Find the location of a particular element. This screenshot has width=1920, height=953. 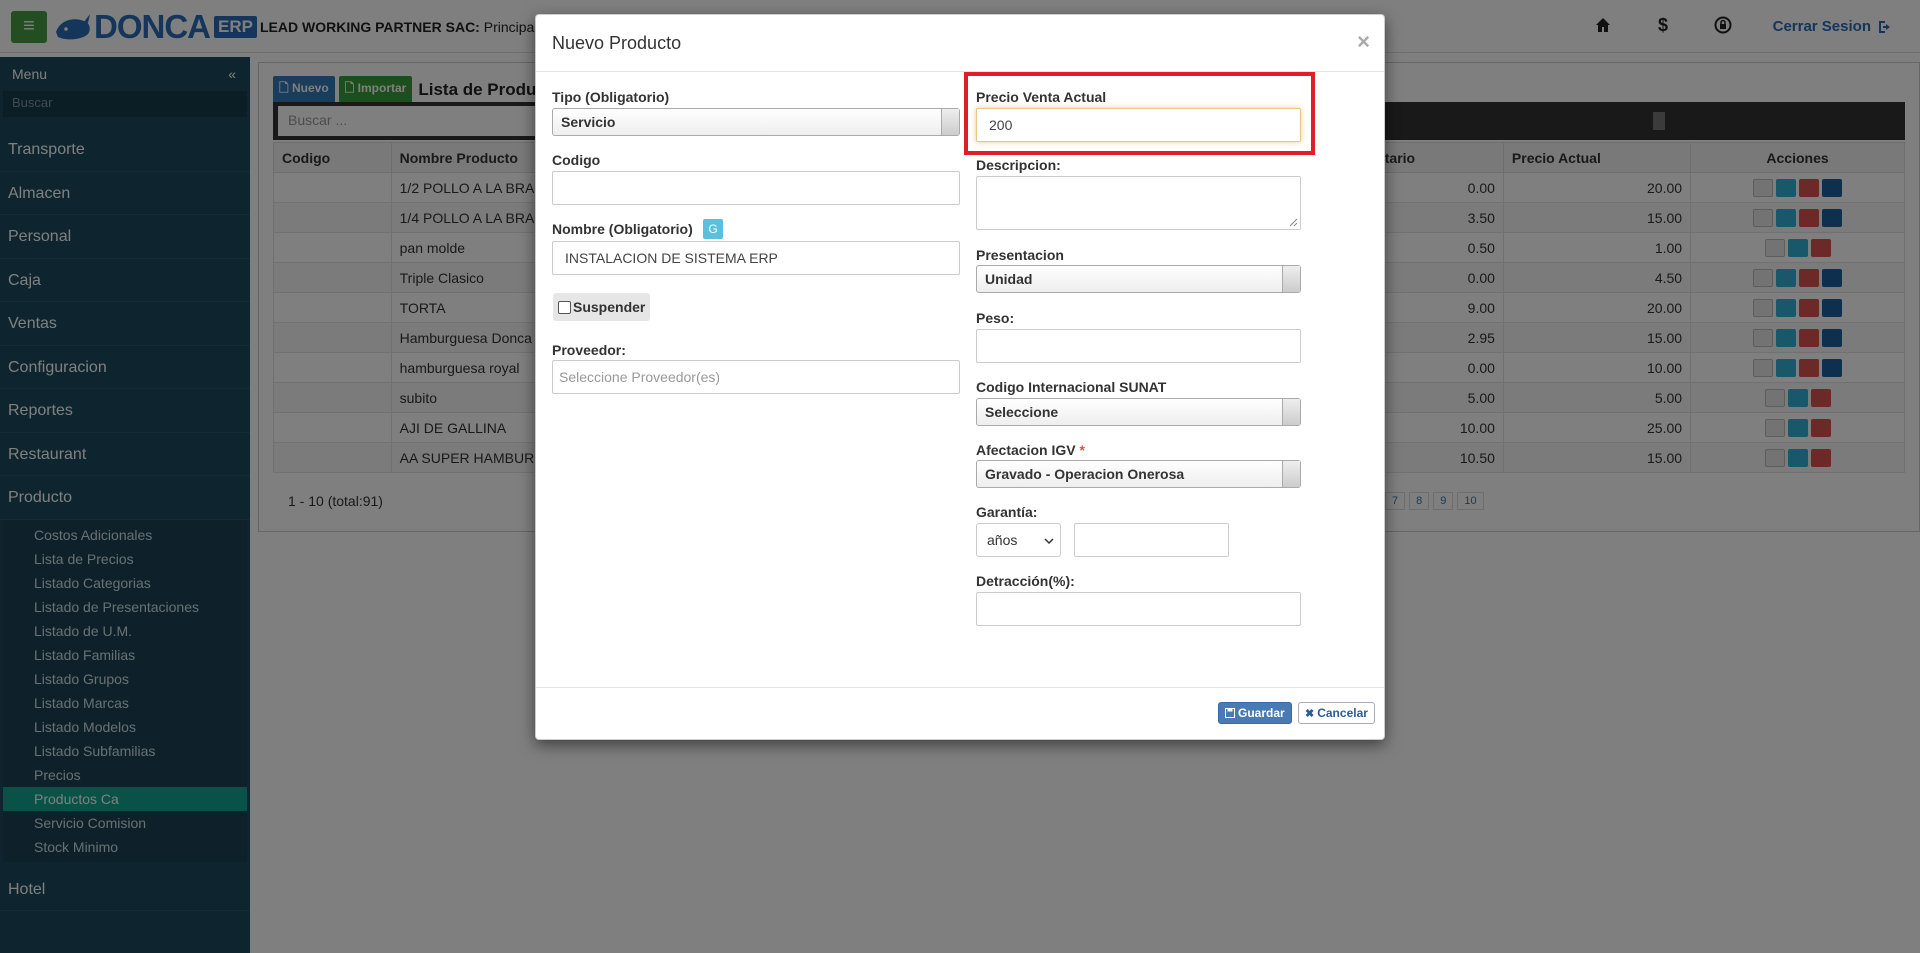

modal-title: Nuevo Producto is located at coordinates (617, 43).